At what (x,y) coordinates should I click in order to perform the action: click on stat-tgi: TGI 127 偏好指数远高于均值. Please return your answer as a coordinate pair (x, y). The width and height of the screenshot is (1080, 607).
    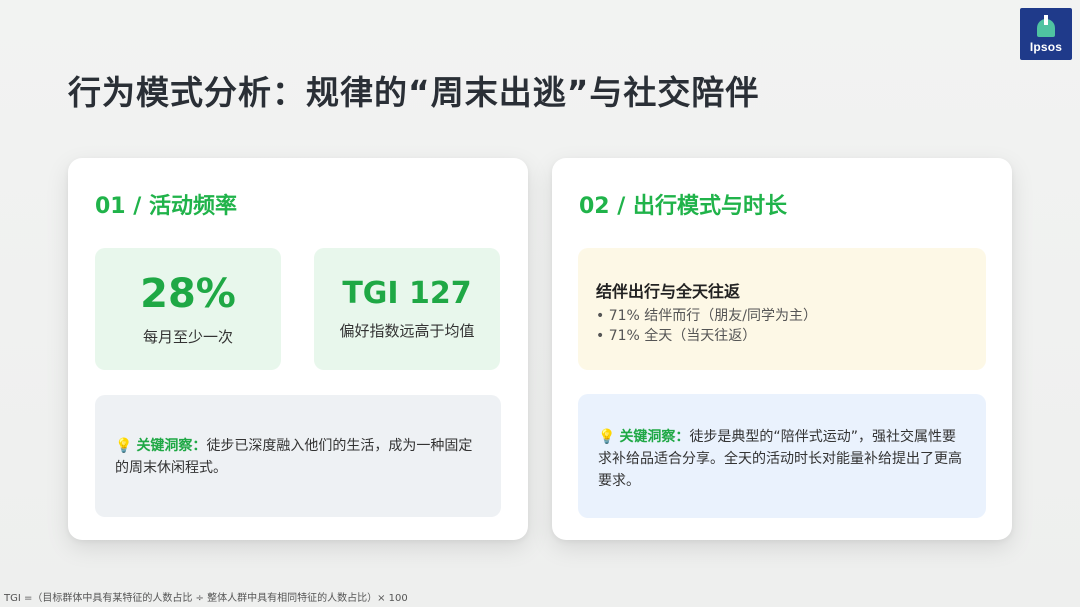
    Looking at the image, I should click on (407, 309).